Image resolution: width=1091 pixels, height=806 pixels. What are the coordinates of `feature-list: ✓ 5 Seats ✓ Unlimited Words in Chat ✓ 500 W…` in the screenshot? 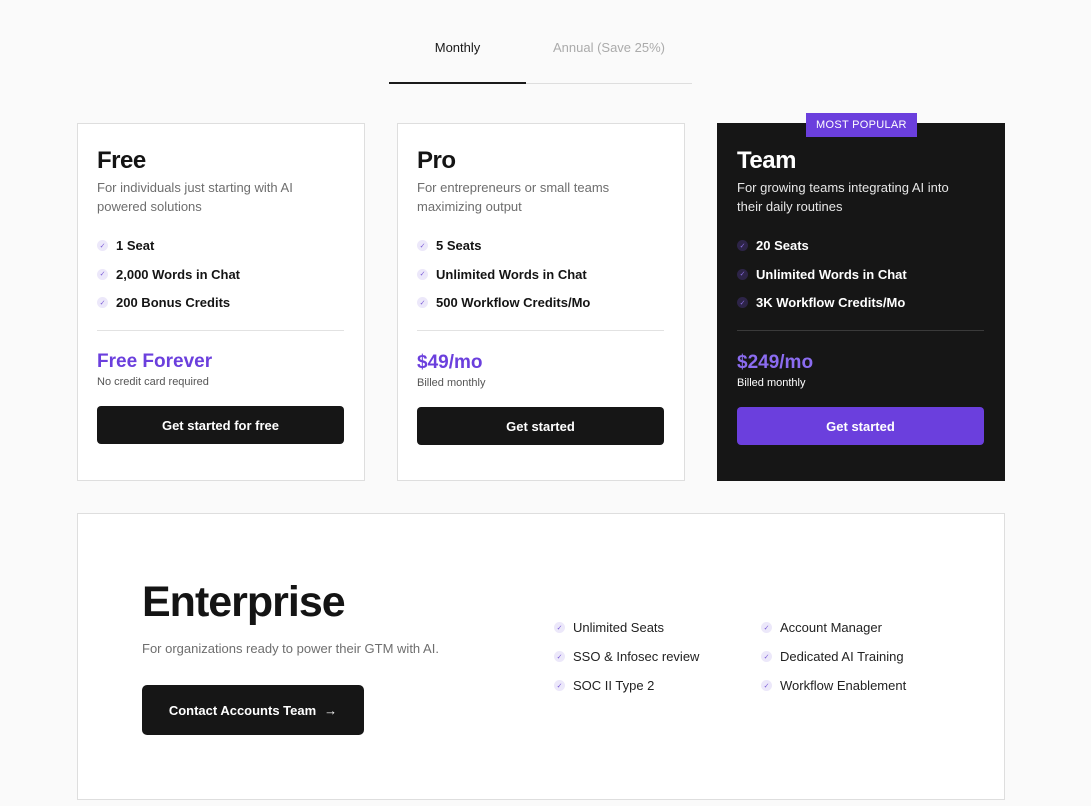 It's located at (540, 274).